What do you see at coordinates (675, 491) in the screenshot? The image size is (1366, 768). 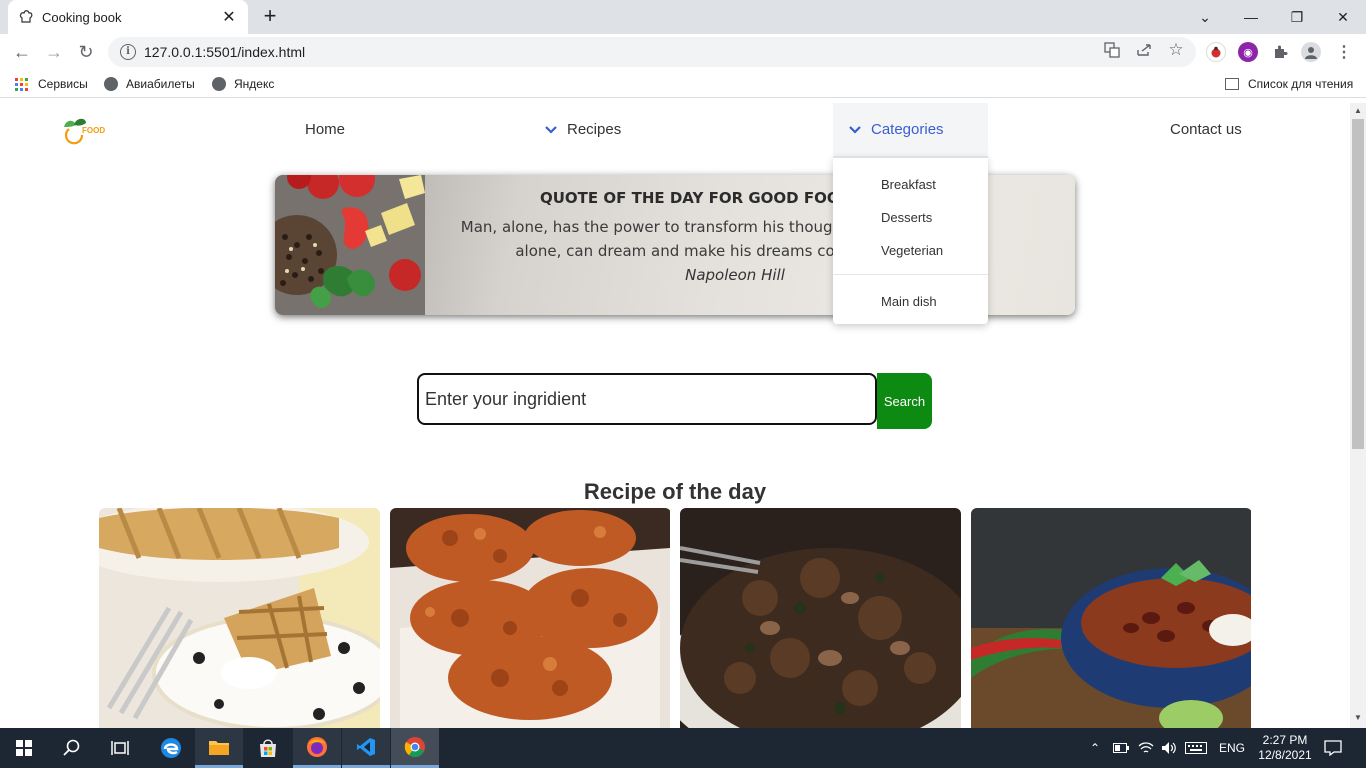 I see `recipe-of-the-day-title: Recipe of the day` at bounding box center [675, 491].